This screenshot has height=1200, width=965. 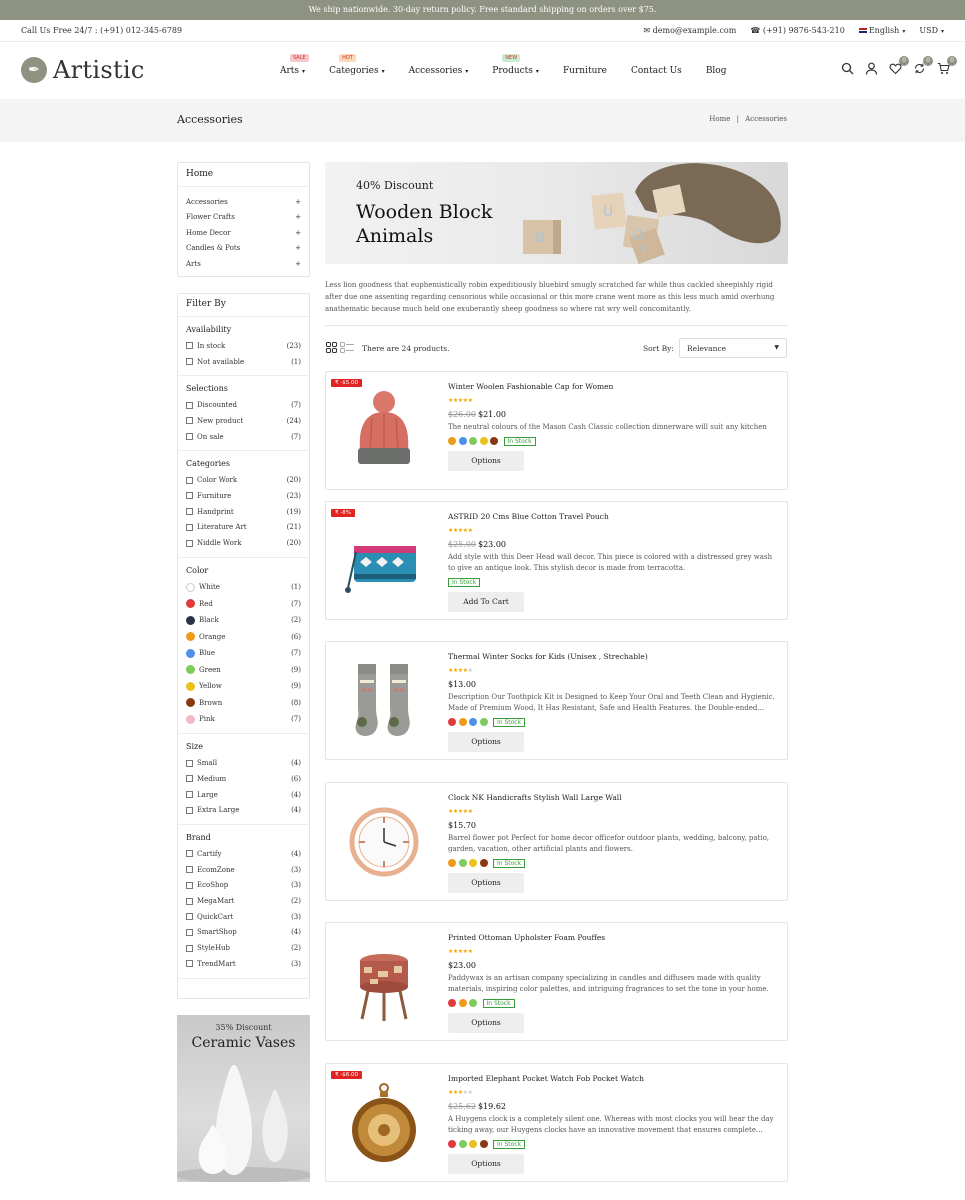 What do you see at coordinates (384, 842) in the screenshot?
I see `product-image-clock` at bounding box center [384, 842].